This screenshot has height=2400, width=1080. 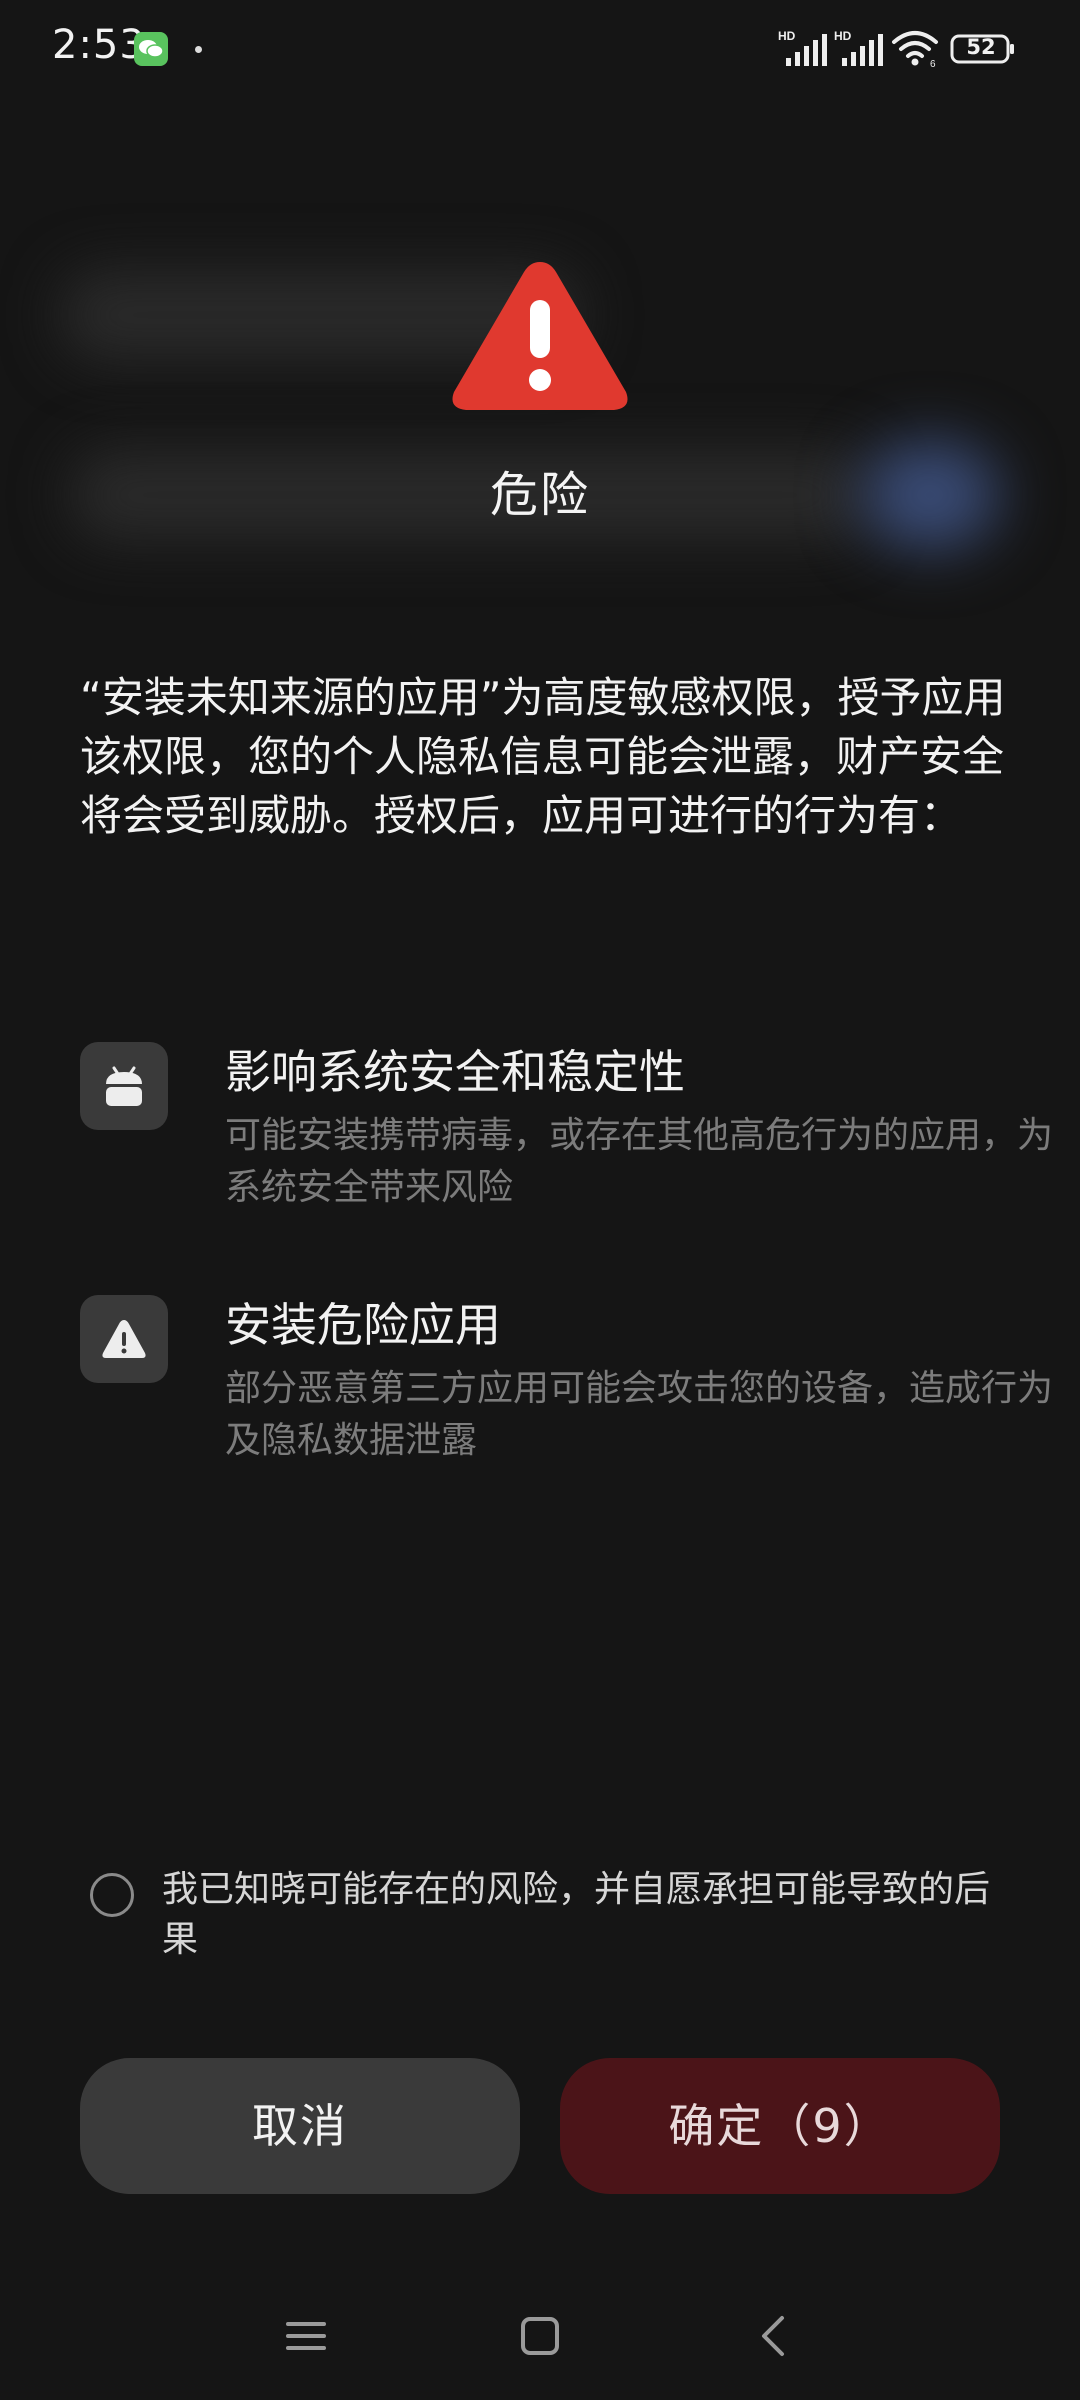 I want to click on navigation-bar, so click(x=540, y=2335).